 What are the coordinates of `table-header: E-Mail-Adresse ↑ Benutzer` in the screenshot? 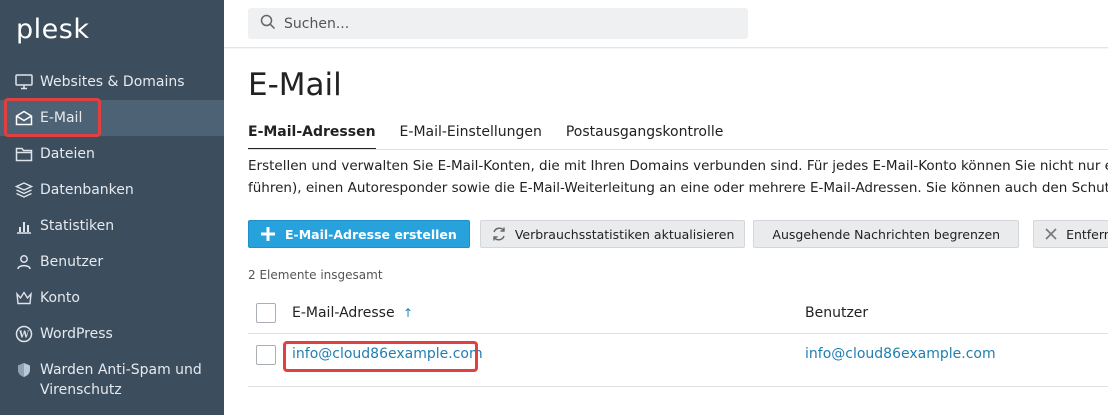 It's located at (678, 315).